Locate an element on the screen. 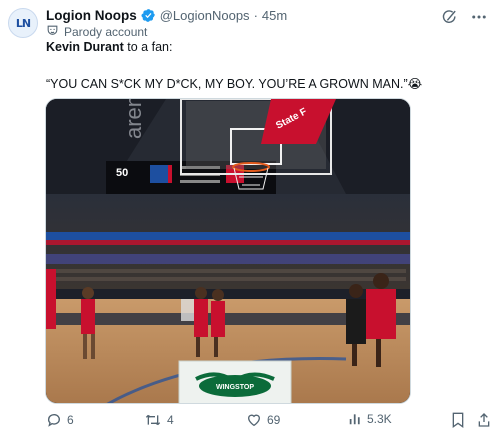 The height and width of the screenshot is (440, 500). tweet-text-line-1: Kevin Durant to a fan: is located at coordinates (109, 47).